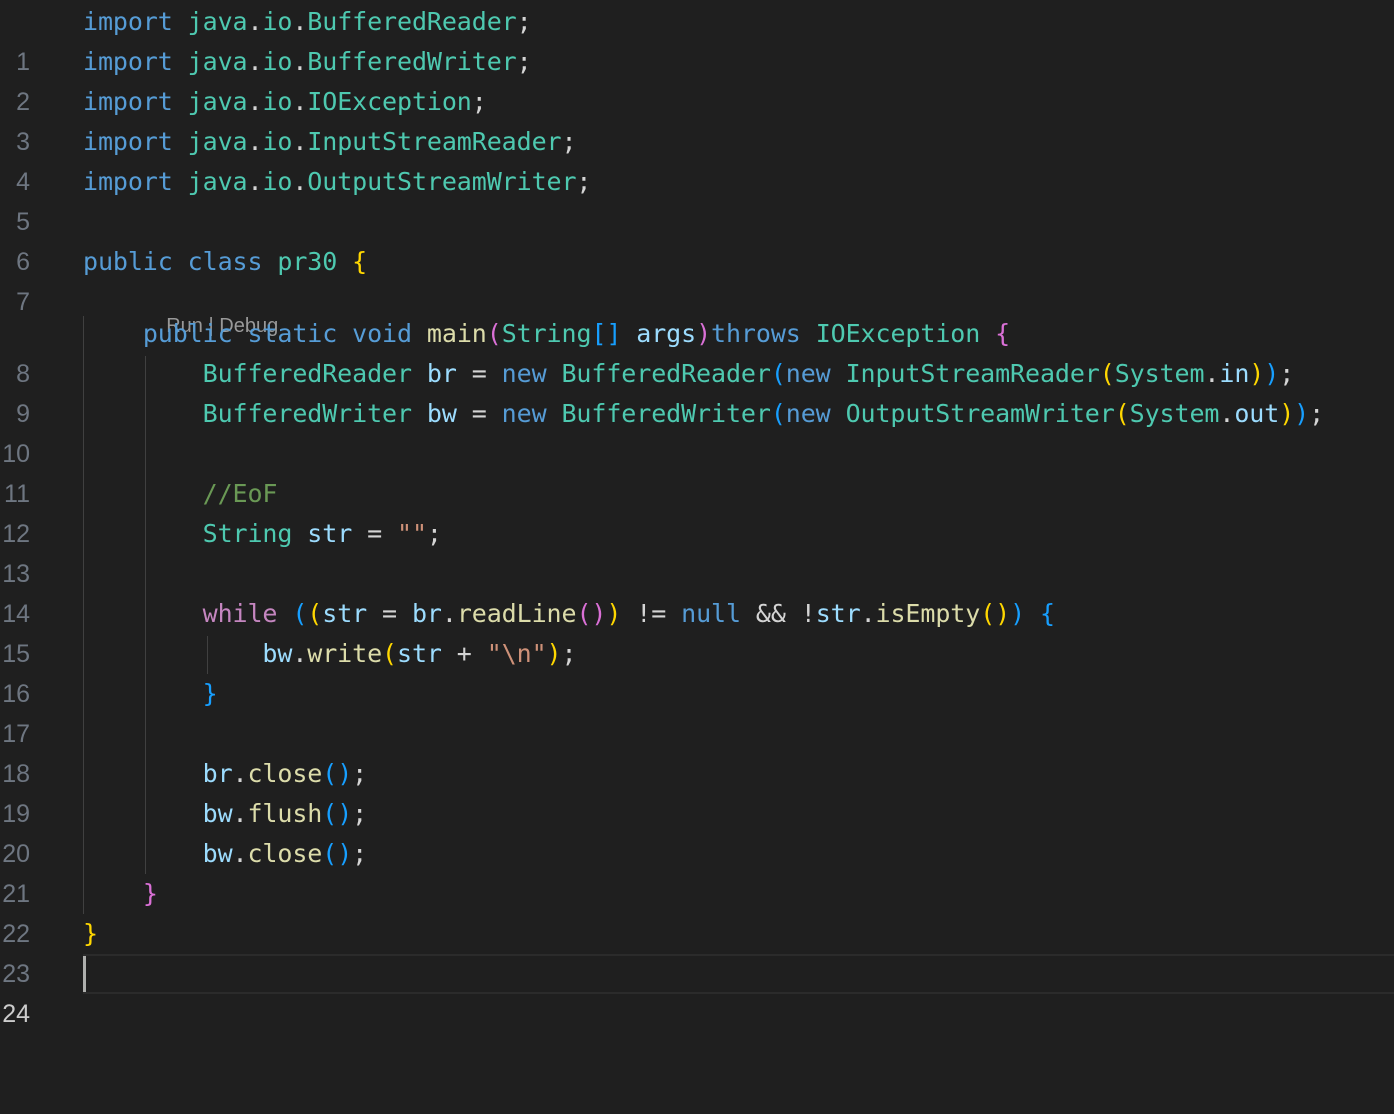  I want to click on line-text: br.close();, so click(225, 774).